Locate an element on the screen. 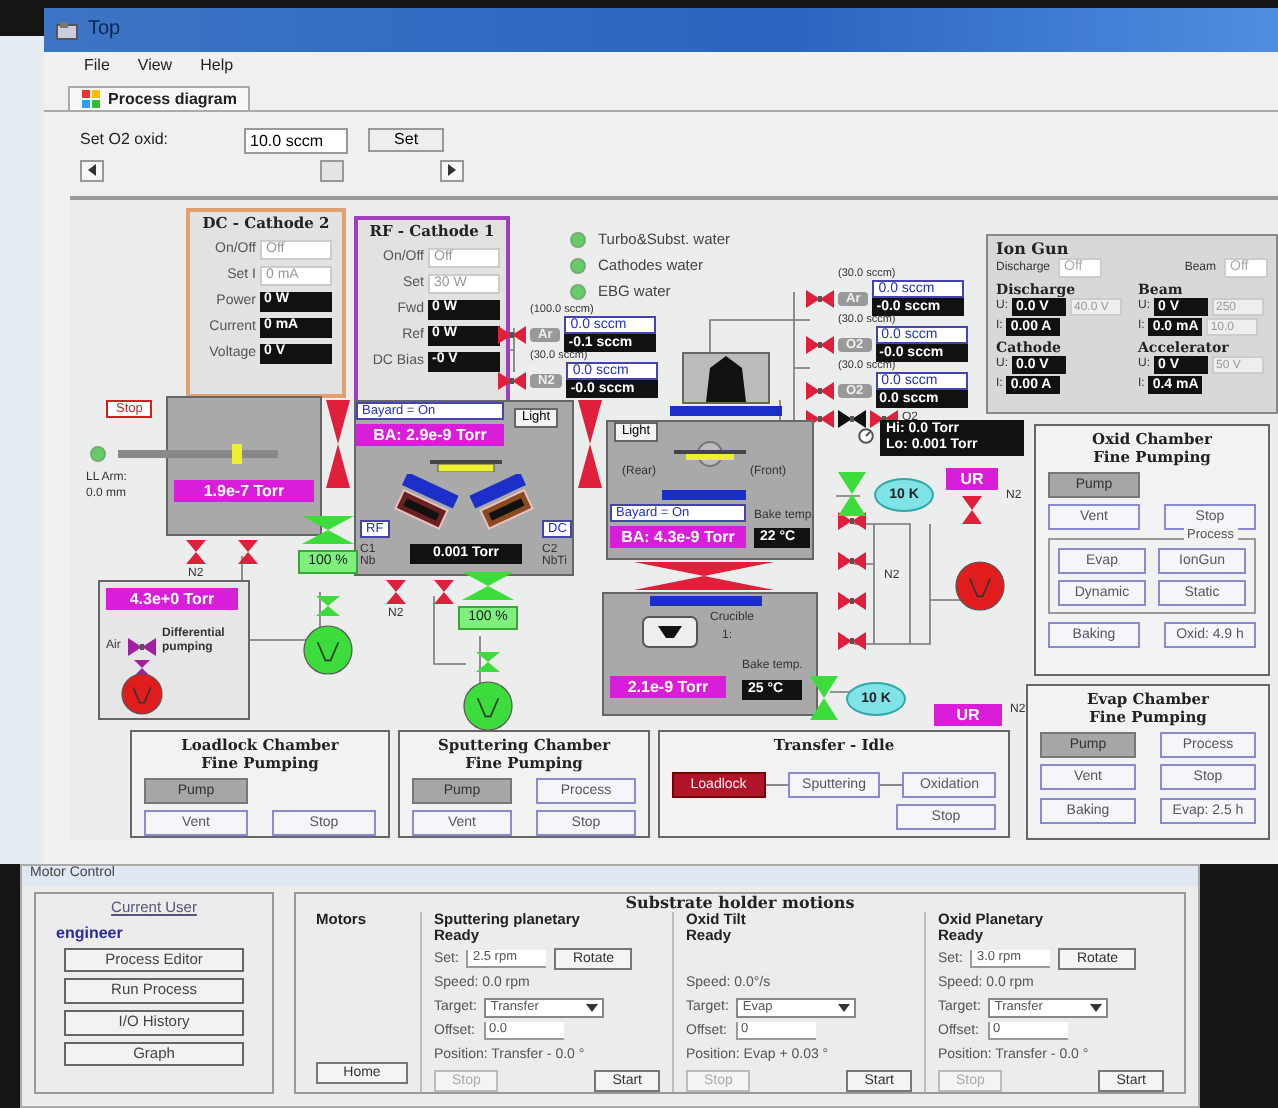 This screenshot has height=1108, width=1278. window-icon is located at coordinates (67, 30).